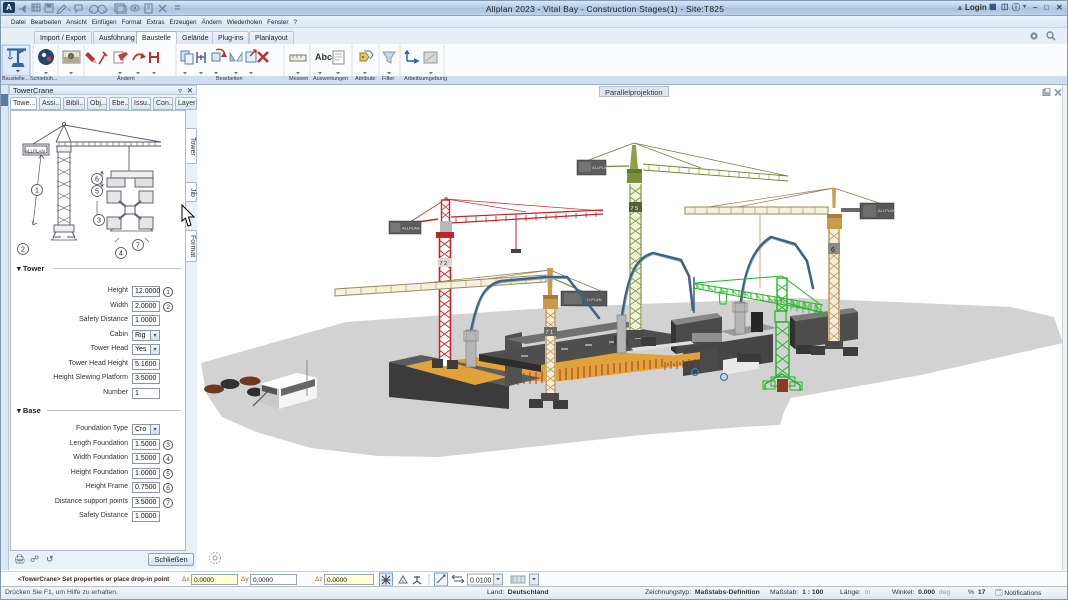 The height and width of the screenshot is (600, 1068). I want to click on svg-text: 7, so click(138, 246).